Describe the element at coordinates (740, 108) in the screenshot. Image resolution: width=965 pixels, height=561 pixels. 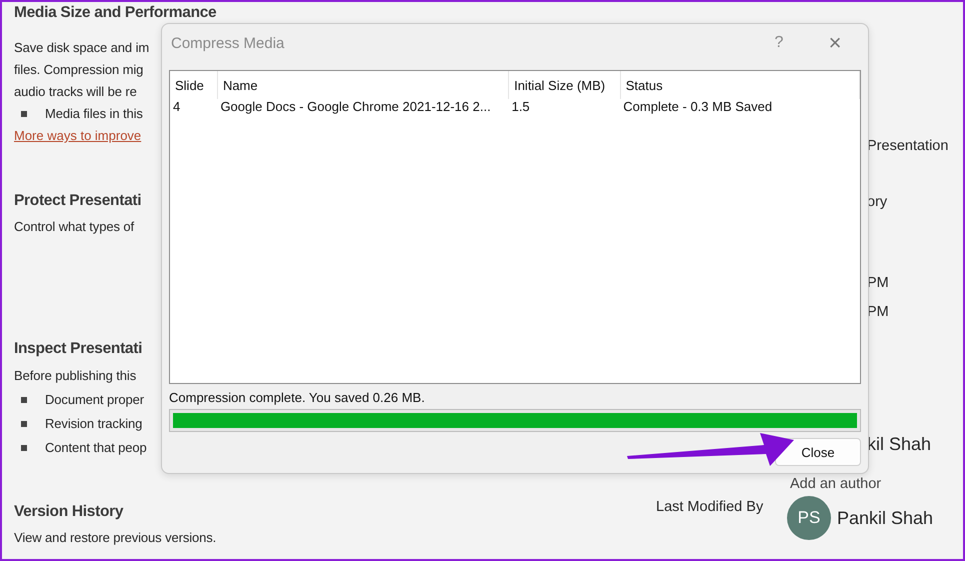
I see `table-cell: Complete - 0.3 MB Saved` at that location.